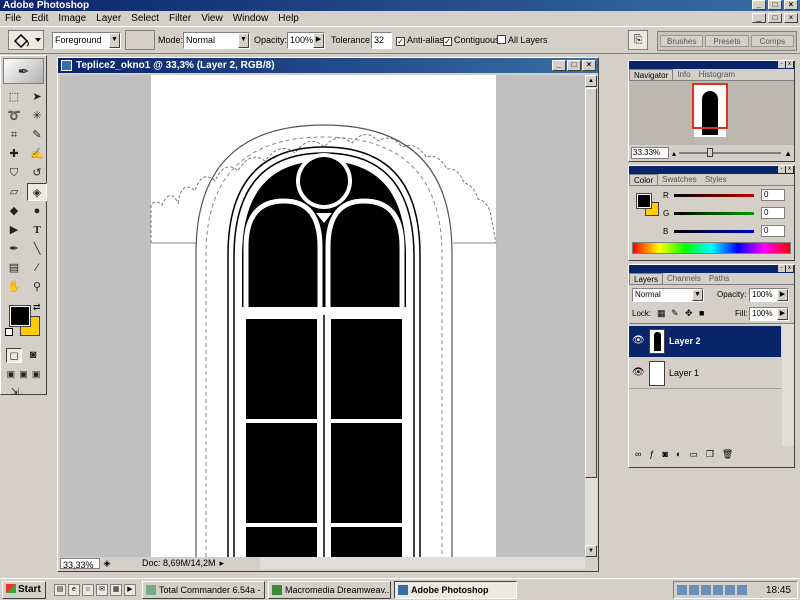 Image resolution: width=800 pixels, height=600 pixels. Describe the element at coordinates (711, 248) in the screenshot. I see `color-ramp` at that location.